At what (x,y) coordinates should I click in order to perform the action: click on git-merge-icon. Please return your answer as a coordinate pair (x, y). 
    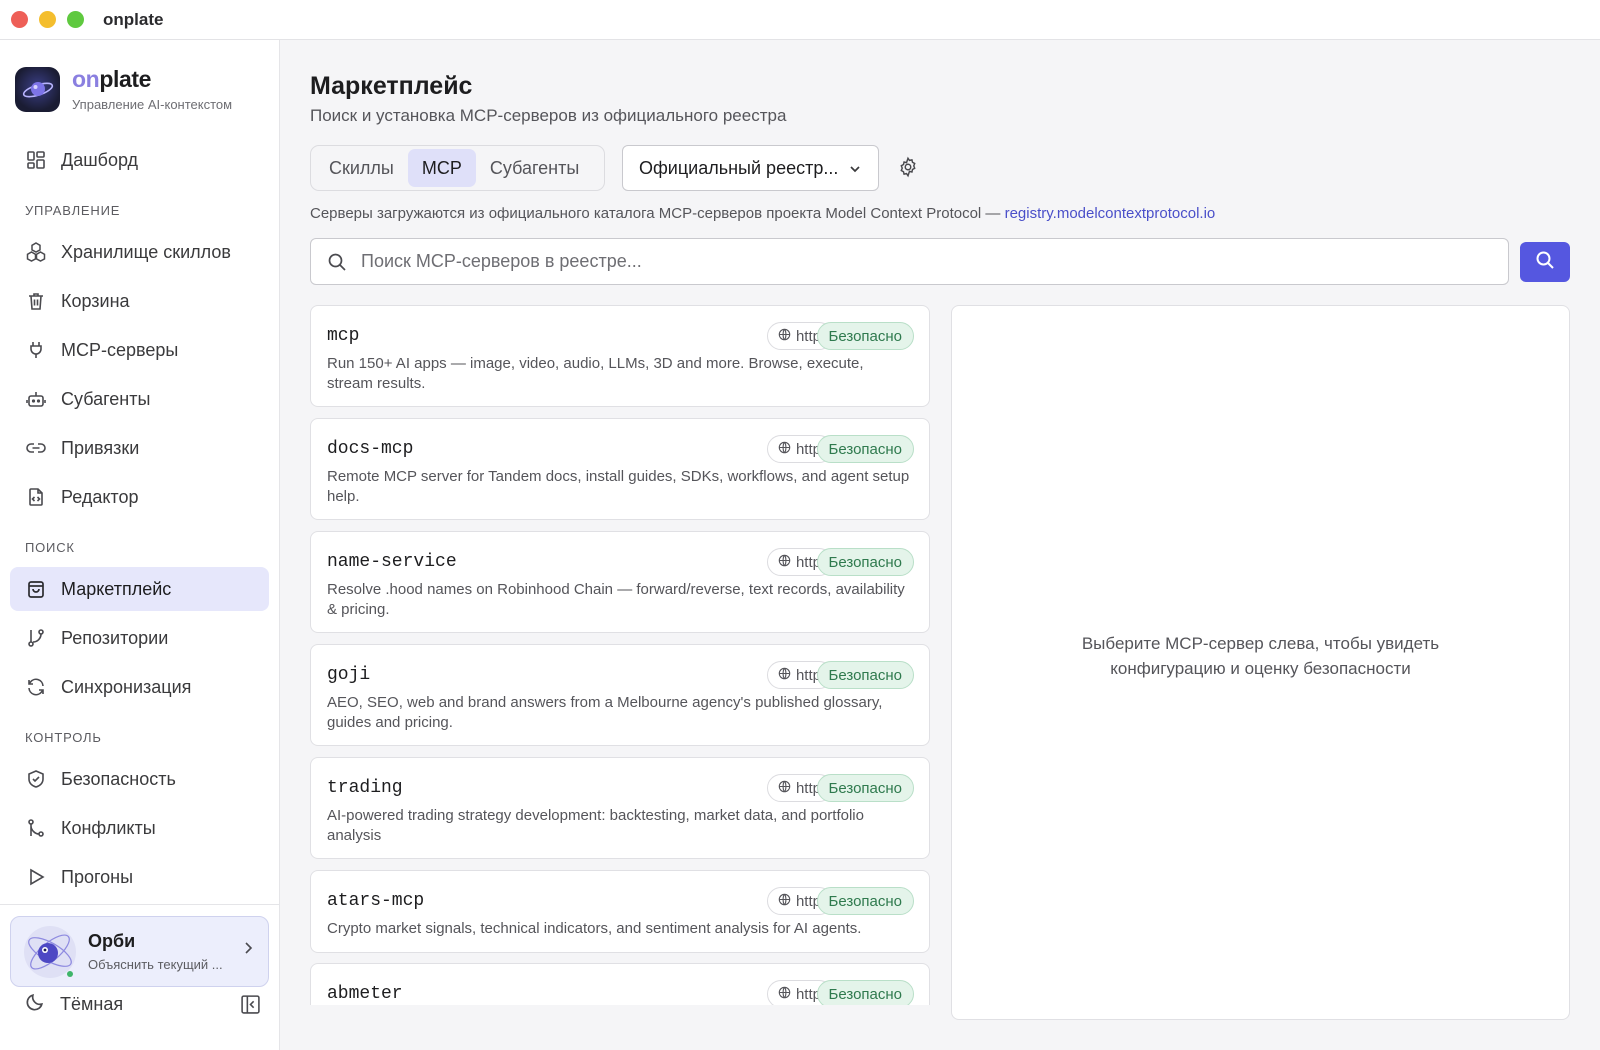
    Looking at the image, I should click on (36, 828).